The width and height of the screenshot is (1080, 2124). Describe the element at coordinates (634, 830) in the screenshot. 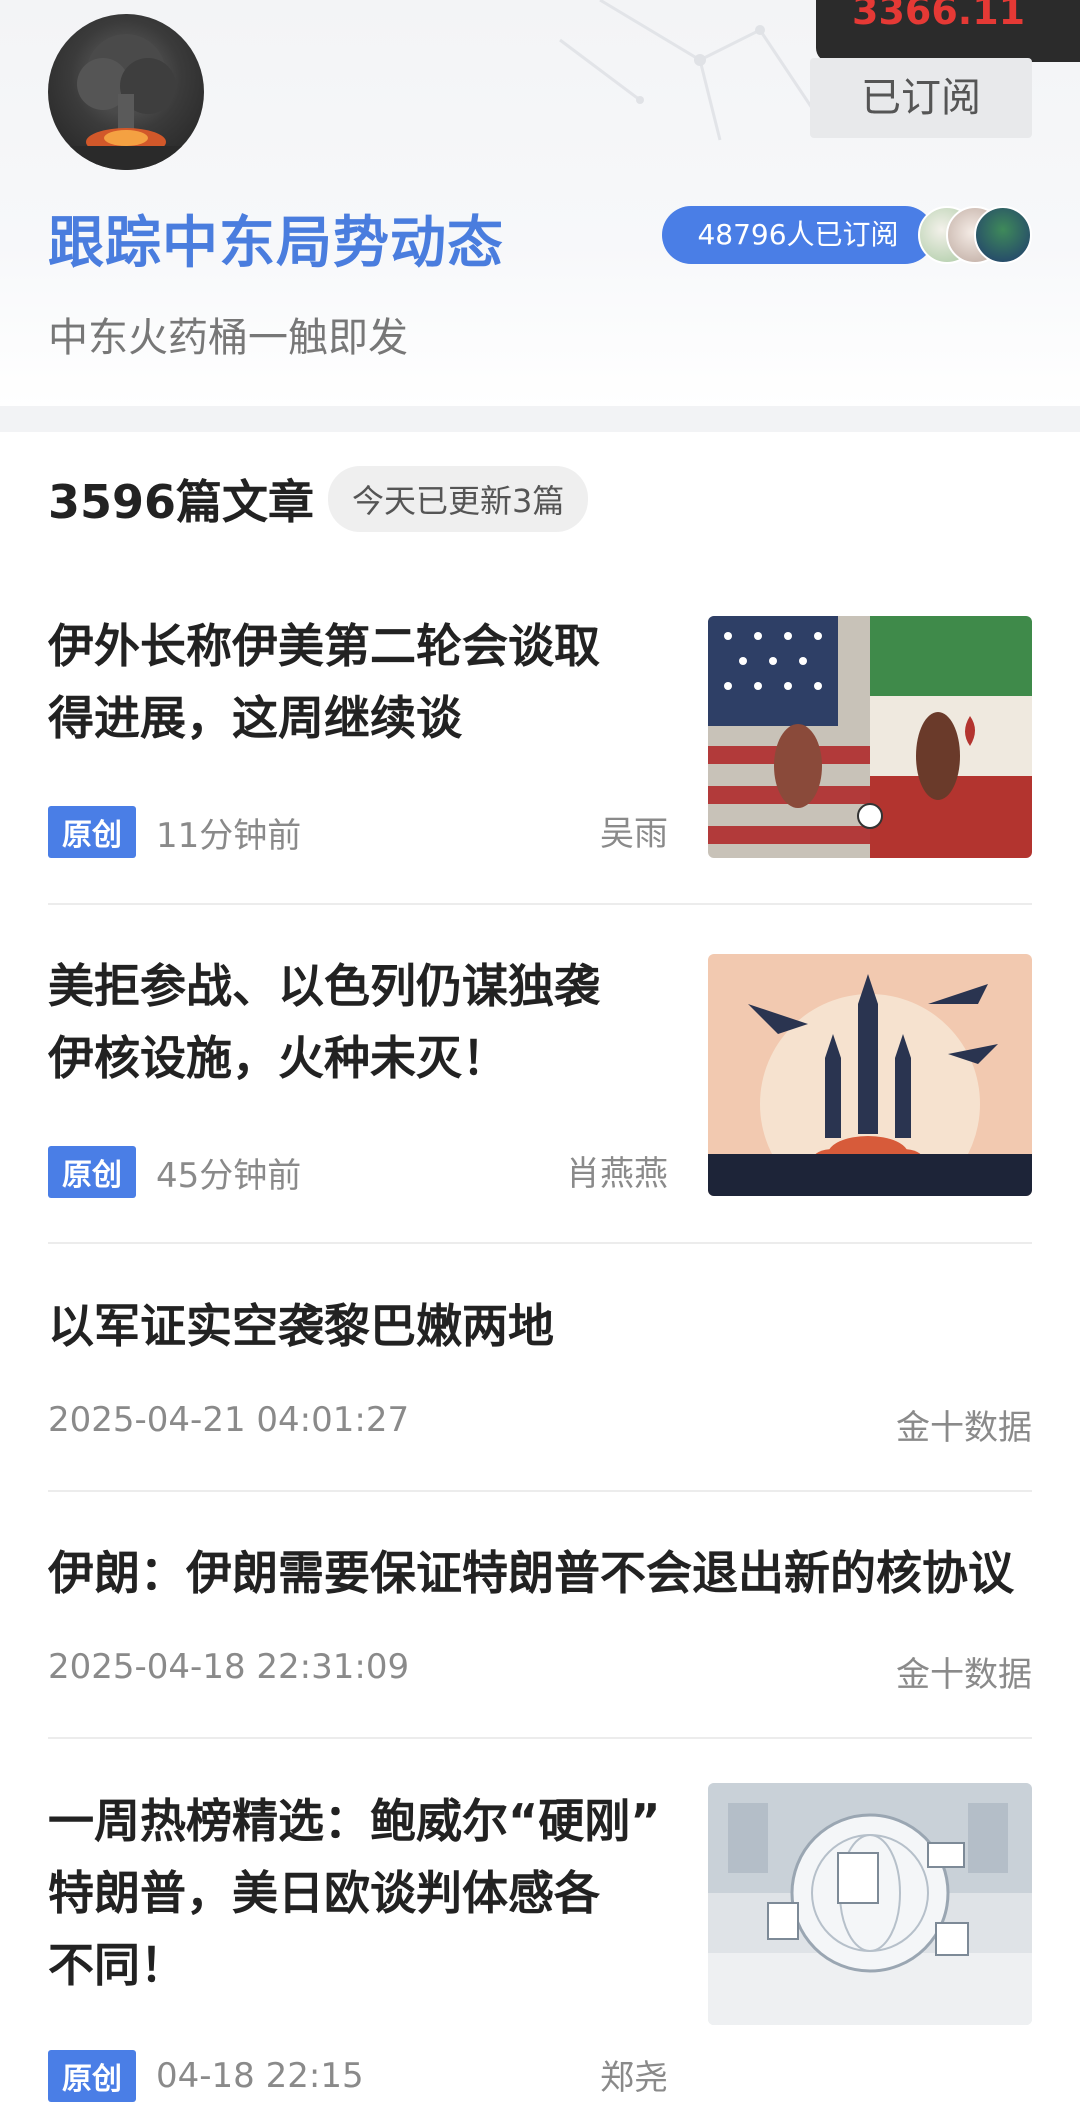

I see `article-author: 吴雨` at that location.